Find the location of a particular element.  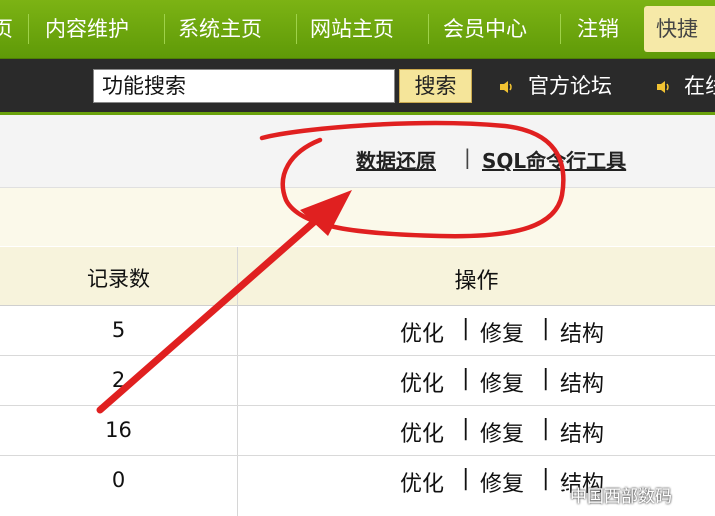

table-row: 5 优化 | 修复 | 结构 is located at coordinates (357, 331).